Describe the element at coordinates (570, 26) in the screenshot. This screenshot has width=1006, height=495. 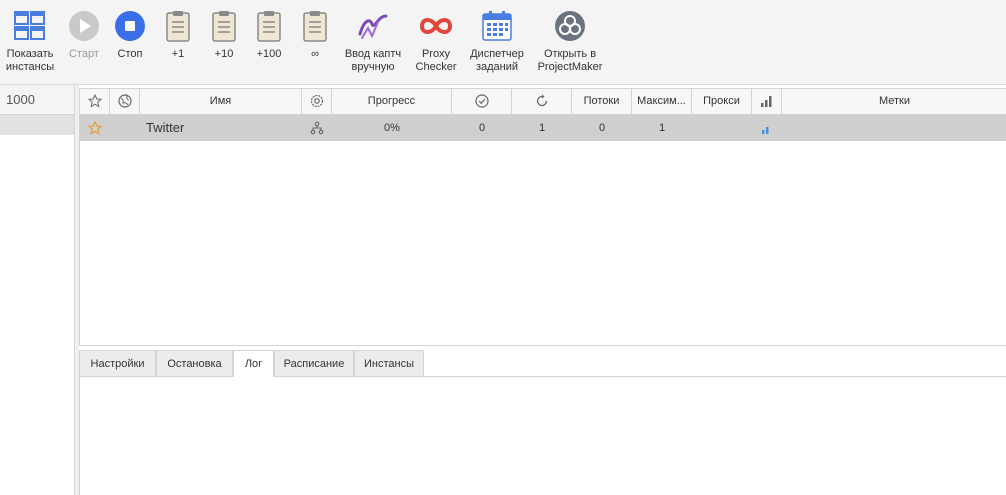
I see `projectmaker-icon` at that location.